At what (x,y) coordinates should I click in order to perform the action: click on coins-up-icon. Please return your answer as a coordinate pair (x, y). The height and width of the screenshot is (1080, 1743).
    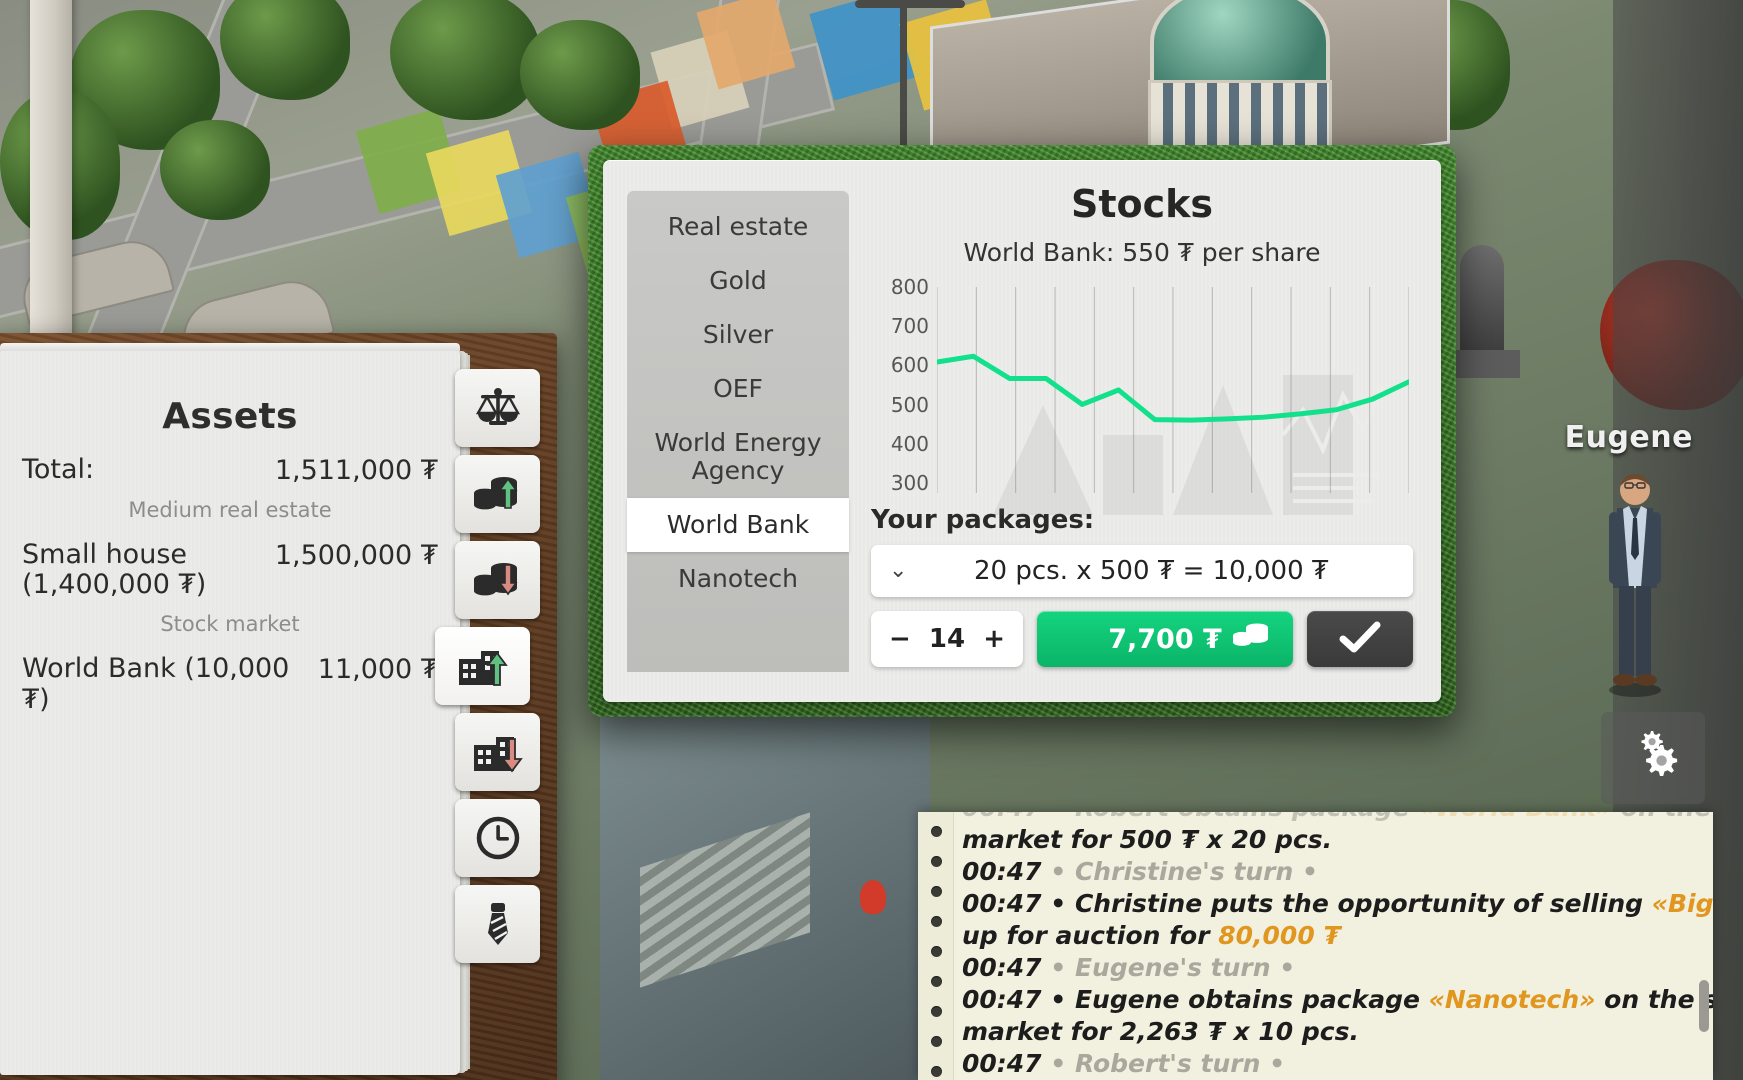
    Looking at the image, I should click on (498, 494).